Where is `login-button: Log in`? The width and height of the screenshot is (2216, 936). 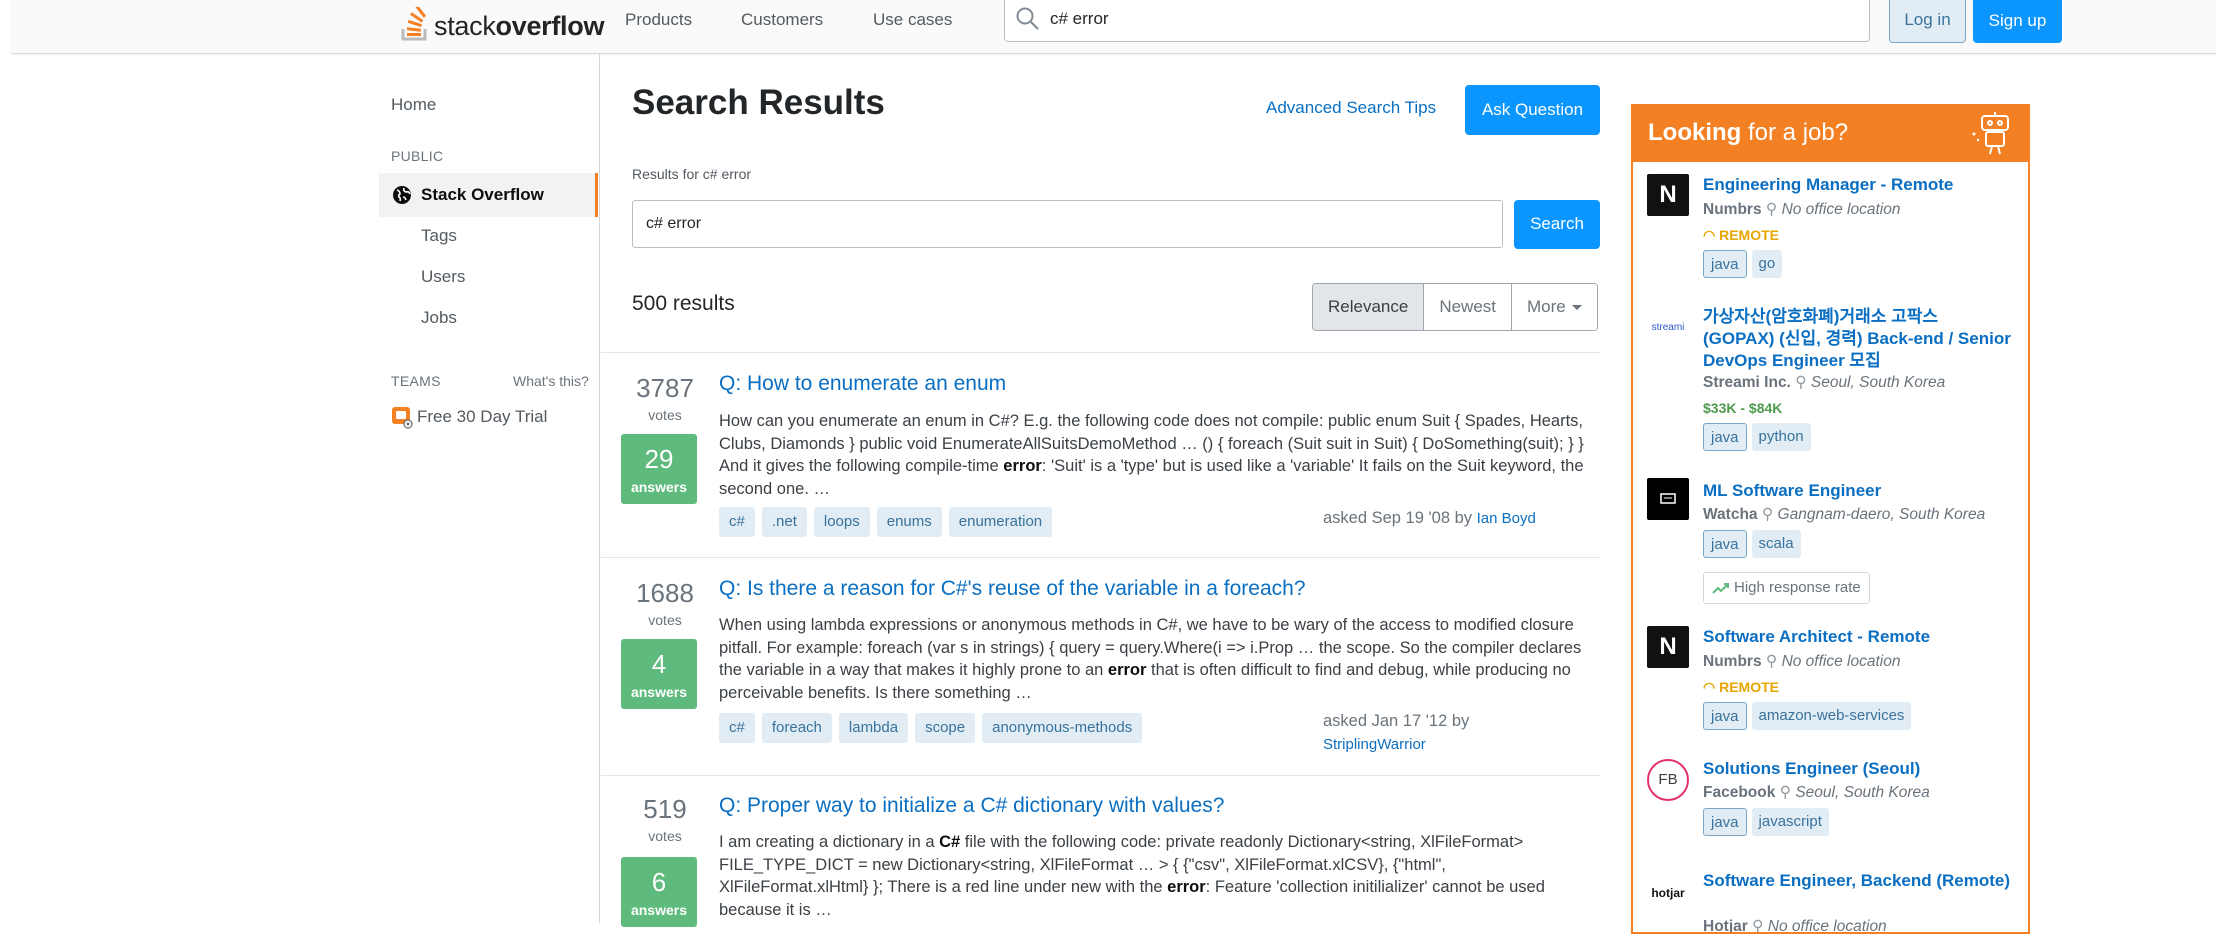
login-button: Log in is located at coordinates (1927, 21).